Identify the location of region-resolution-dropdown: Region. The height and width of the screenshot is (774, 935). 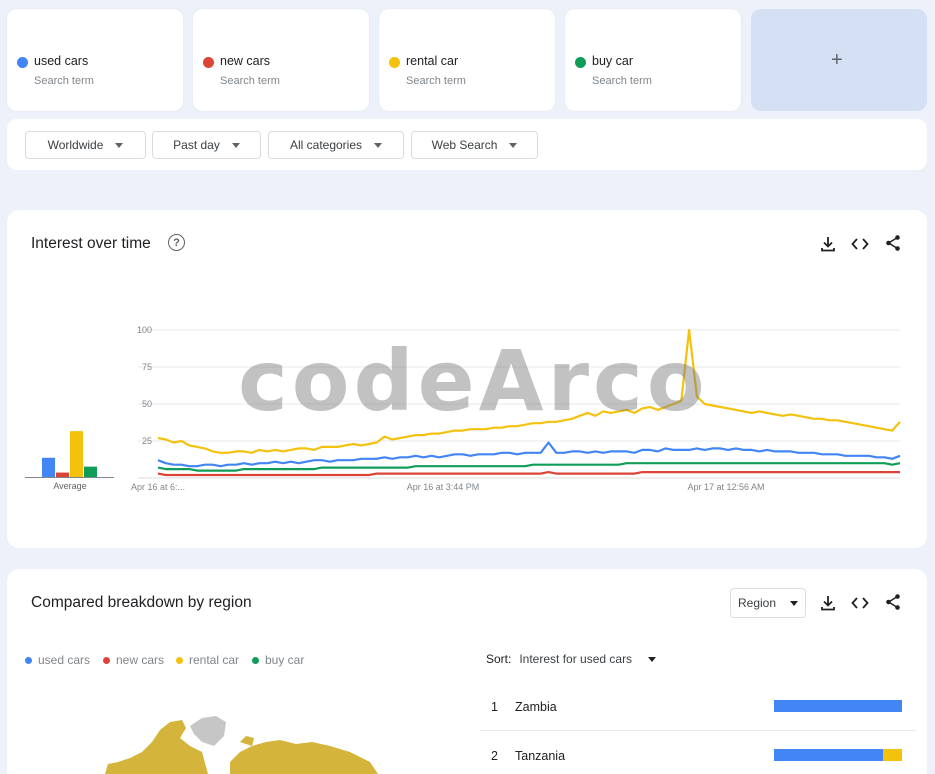
(768, 603).